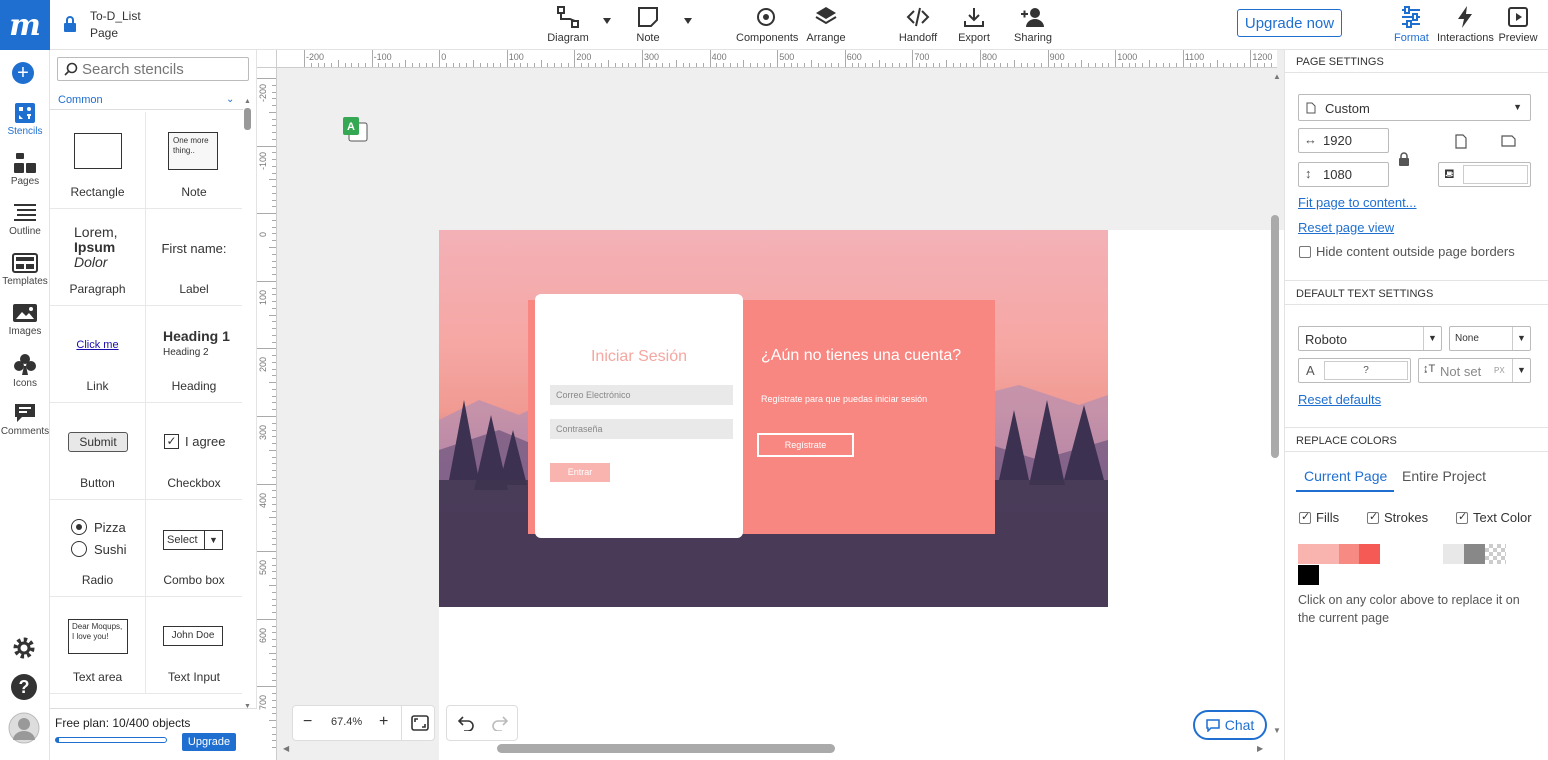 The height and width of the screenshot is (760, 1548). Describe the element at coordinates (1373, 517) in the screenshot. I see `strokes-checkbox` at that location.